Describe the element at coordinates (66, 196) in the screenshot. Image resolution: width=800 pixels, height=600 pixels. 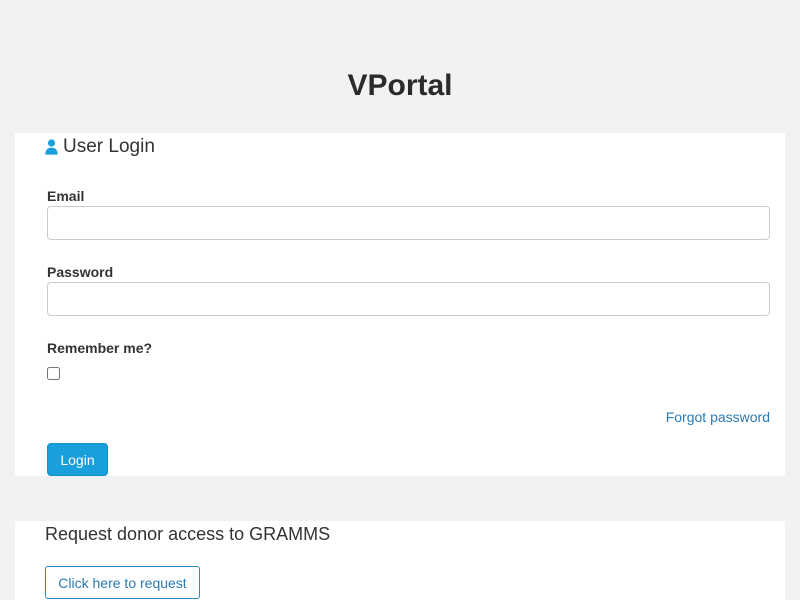
I see `email-label: Email` at that location.